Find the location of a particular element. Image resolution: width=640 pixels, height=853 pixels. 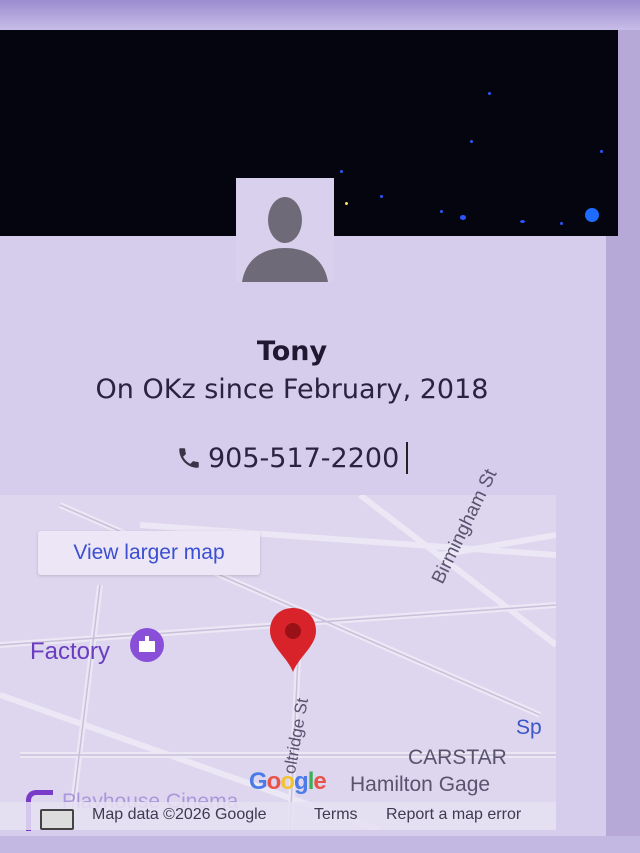

report-map-error-link: Report a map error is located at coordinates (453, 815).